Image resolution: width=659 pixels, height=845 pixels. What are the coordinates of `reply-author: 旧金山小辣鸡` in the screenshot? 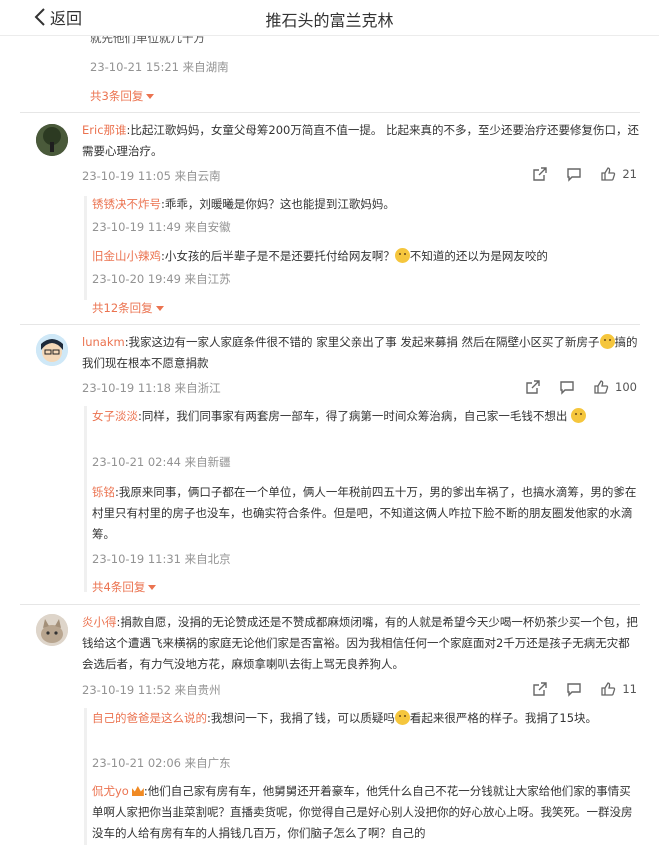 It's located at (126, 256).